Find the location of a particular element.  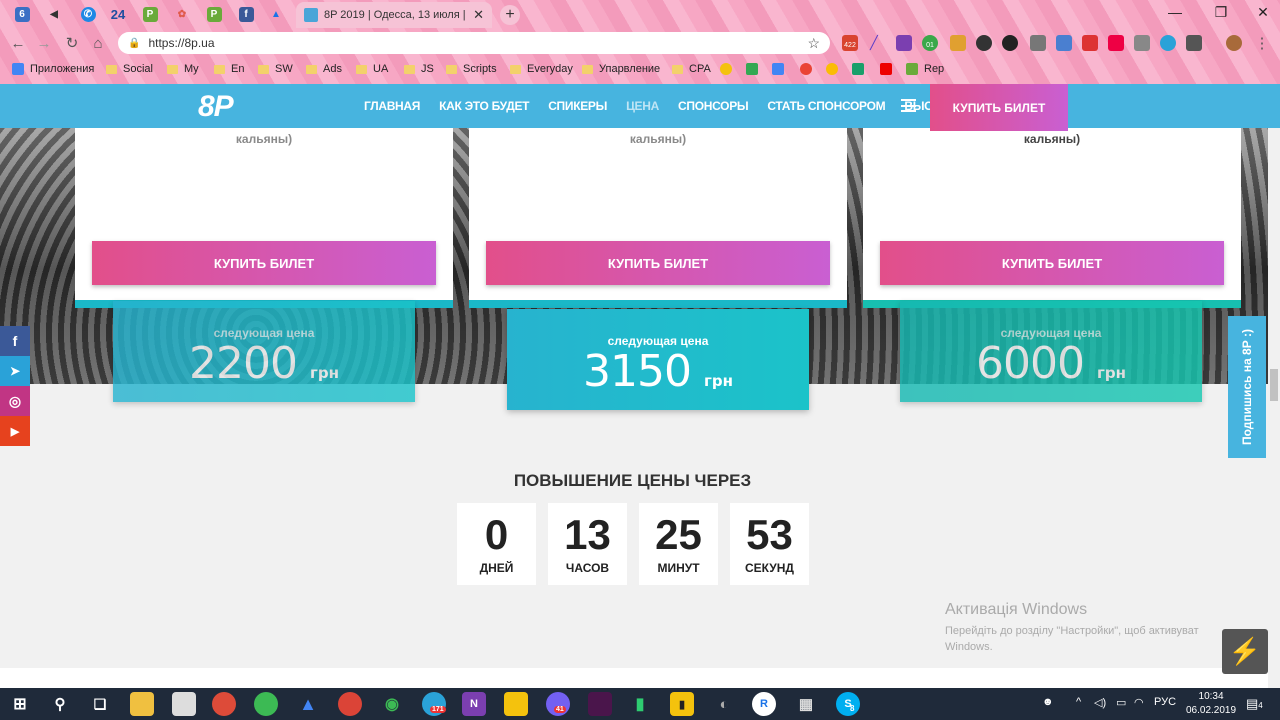

bookmark-folder: En is located at coordinates (229, 69).